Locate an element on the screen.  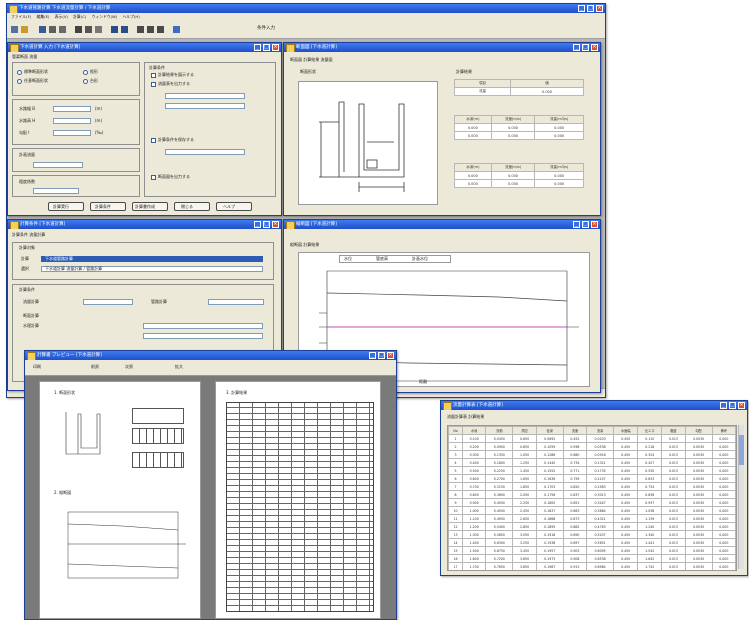
height-input is located at coordinates (72, 121).